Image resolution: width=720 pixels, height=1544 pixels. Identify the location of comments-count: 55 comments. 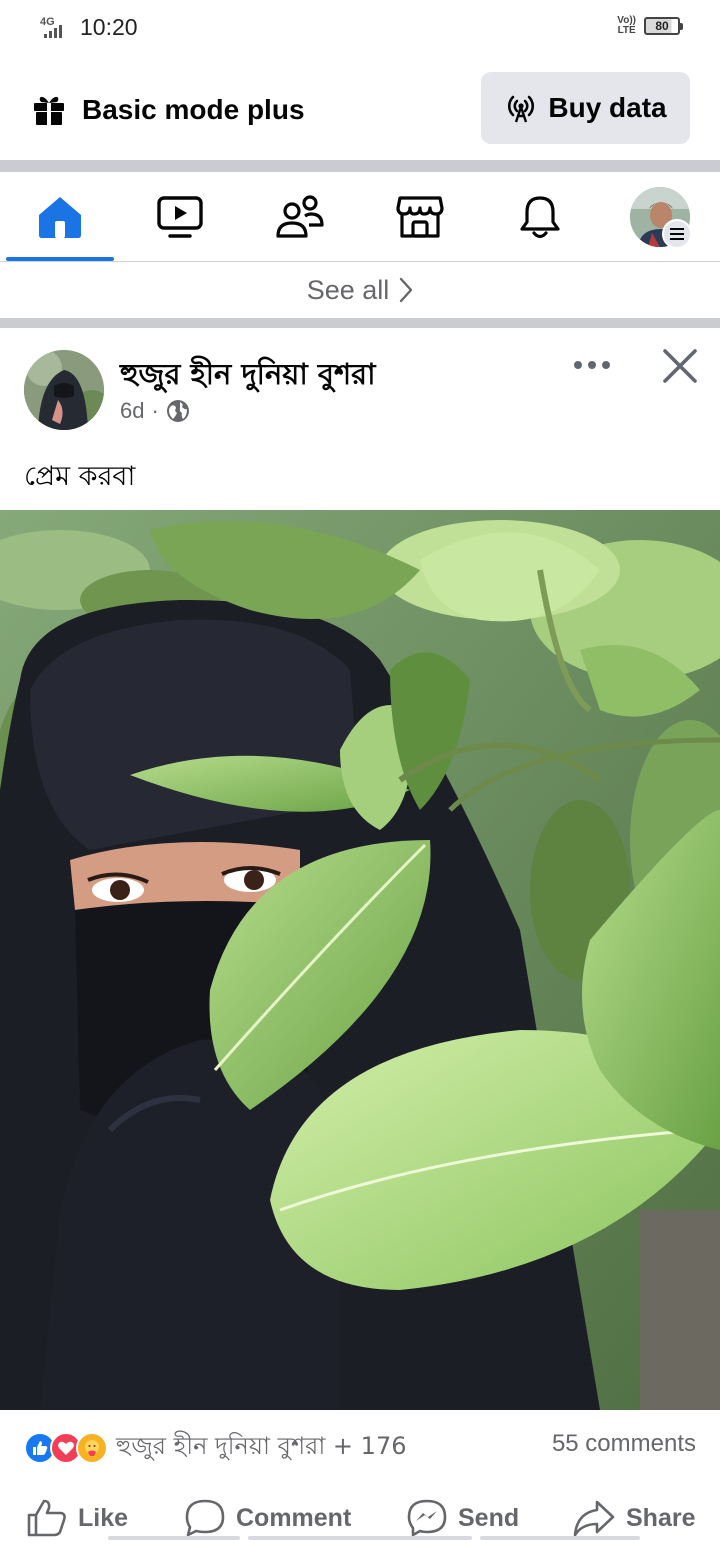
(624, 1444).